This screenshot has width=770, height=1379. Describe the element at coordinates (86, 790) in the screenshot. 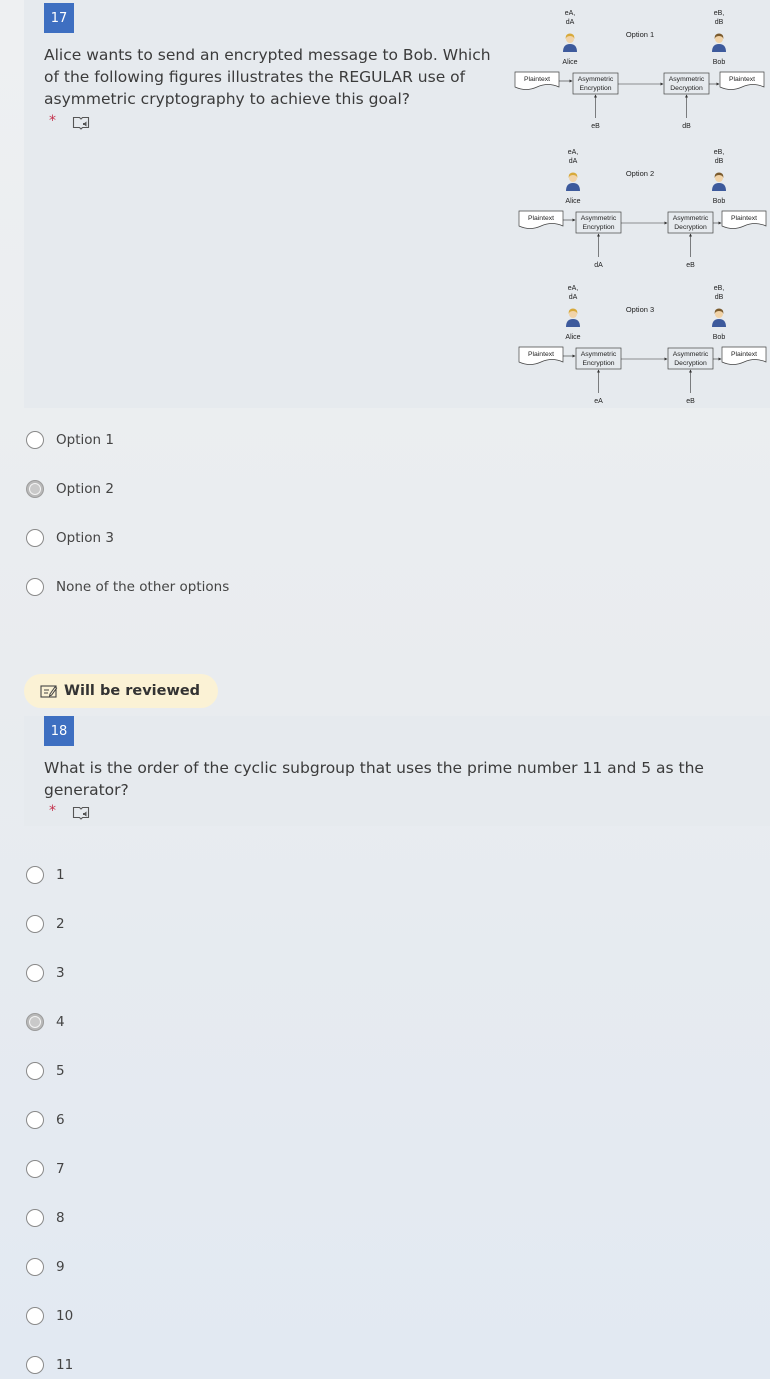

I see `question-title-line: generator?` at that location.